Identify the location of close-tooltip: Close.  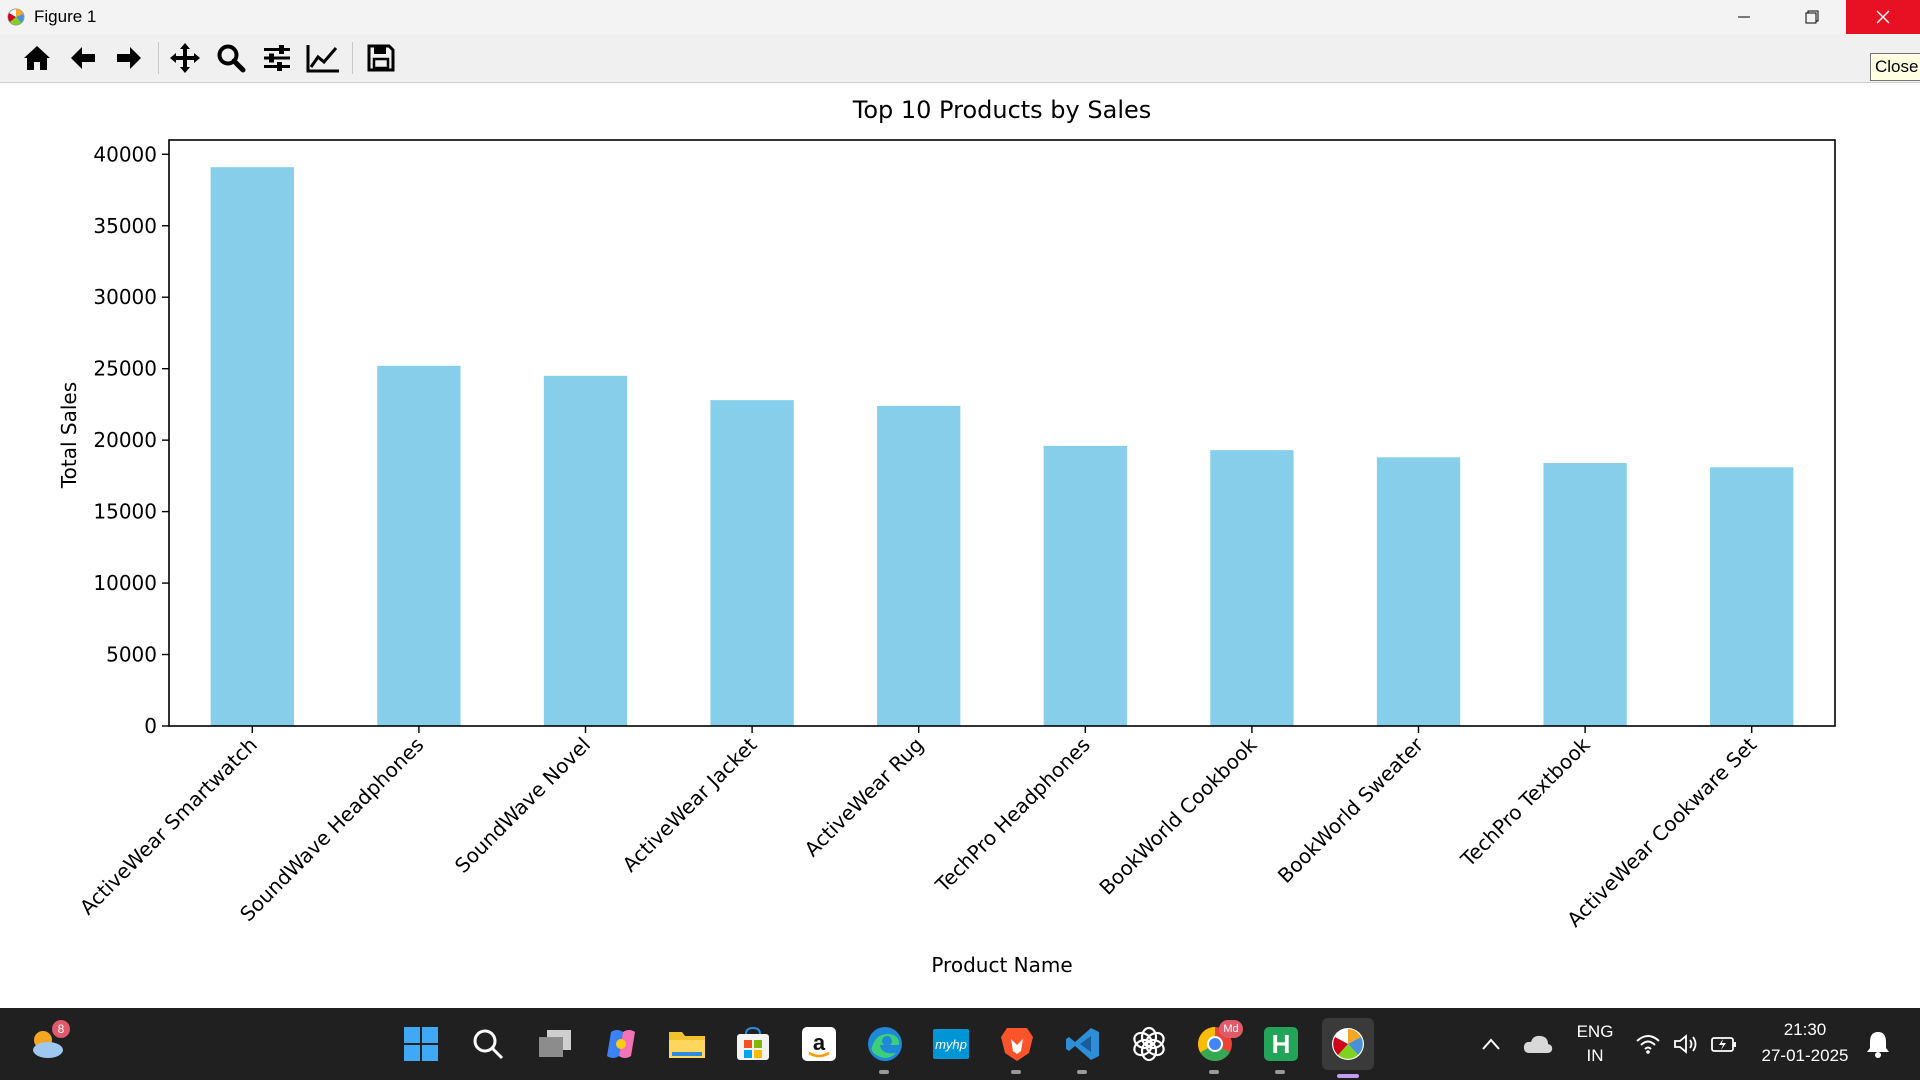
(1895, 67).